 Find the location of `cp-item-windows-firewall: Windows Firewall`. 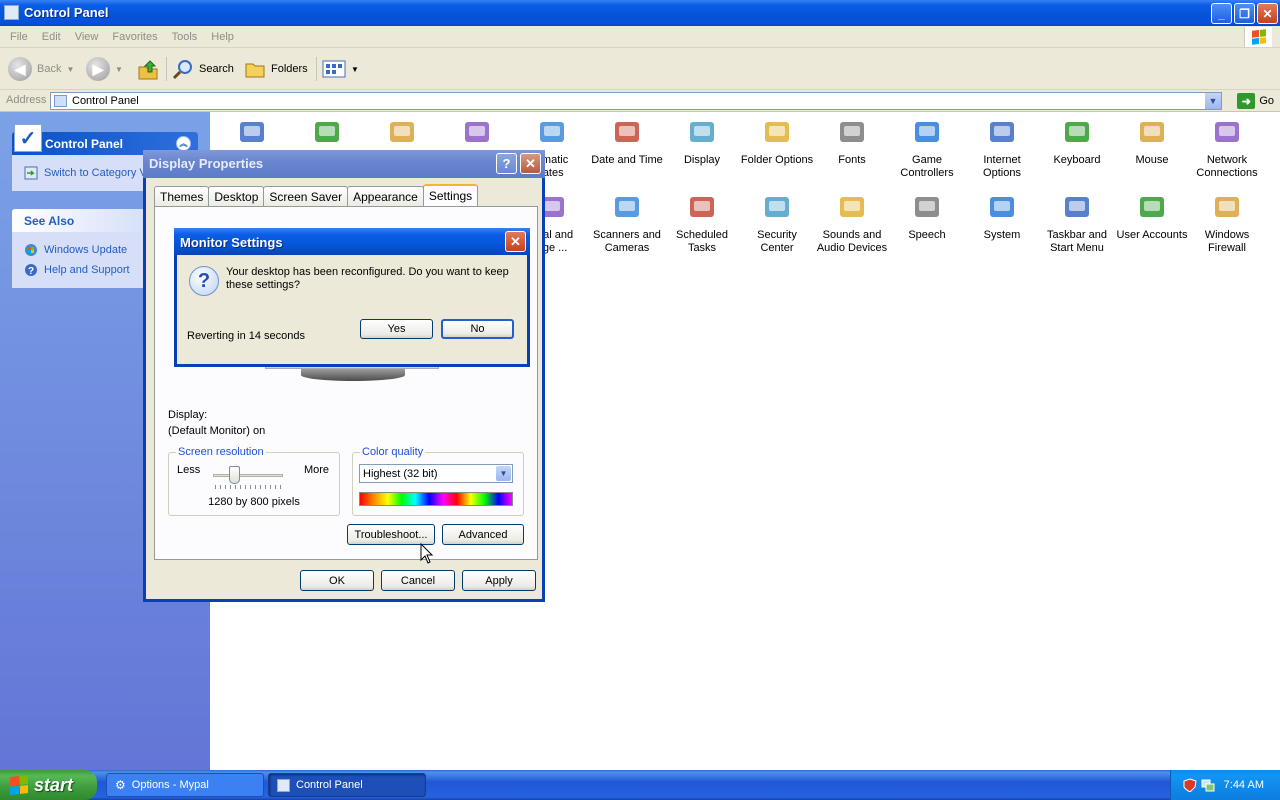

cp-item-windows-firewall: Windows Firewall is located at coordinates (1227, 223).